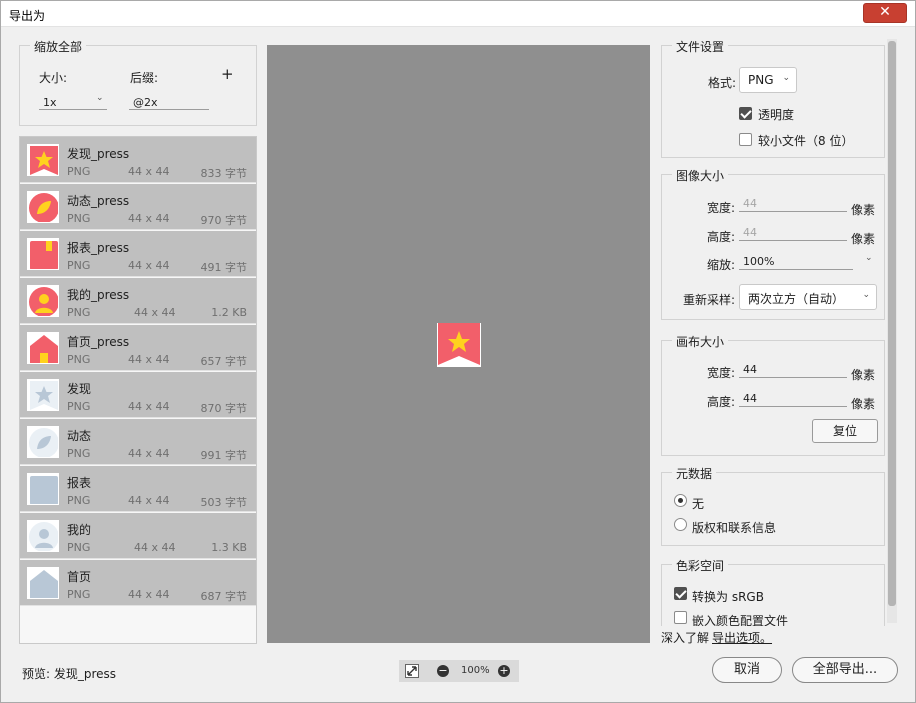  I want to click on metadata-copyright-label: 版权和联系信息, so click(734, 528).